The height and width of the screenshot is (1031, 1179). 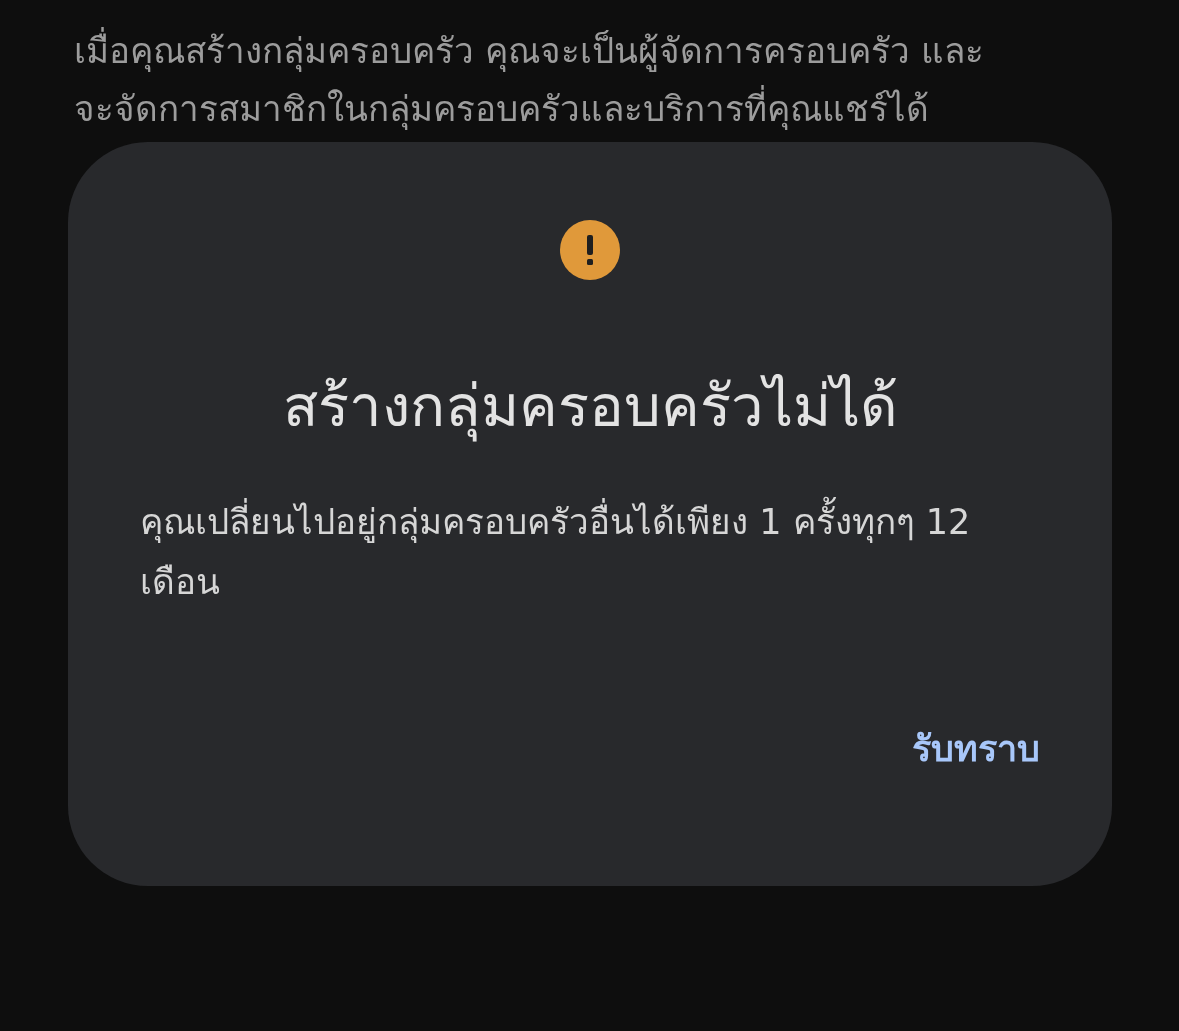 What do you see at coordinates (590, 407) in the screenshot?
I see `dialog-title: สร้างกลุ่มครอบครัวไม่ได้` at bounding box center [590, 407].